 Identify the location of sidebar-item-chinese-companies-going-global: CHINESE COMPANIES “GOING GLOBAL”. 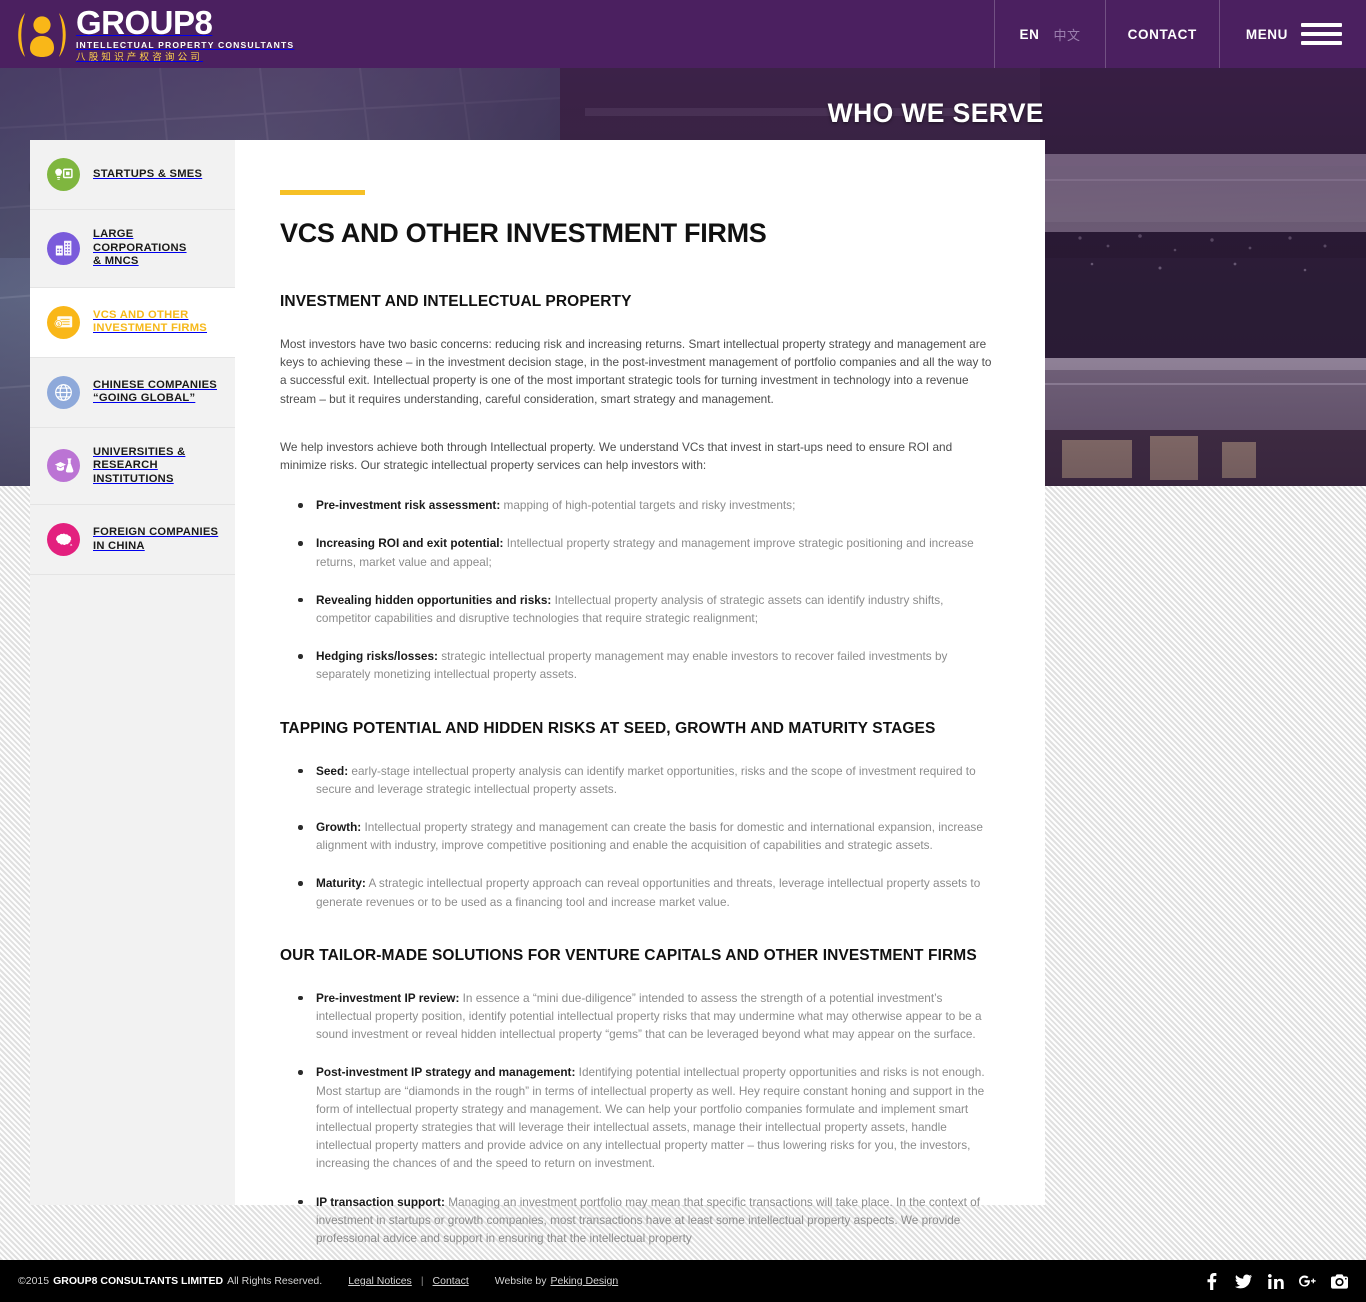
(132, 392).